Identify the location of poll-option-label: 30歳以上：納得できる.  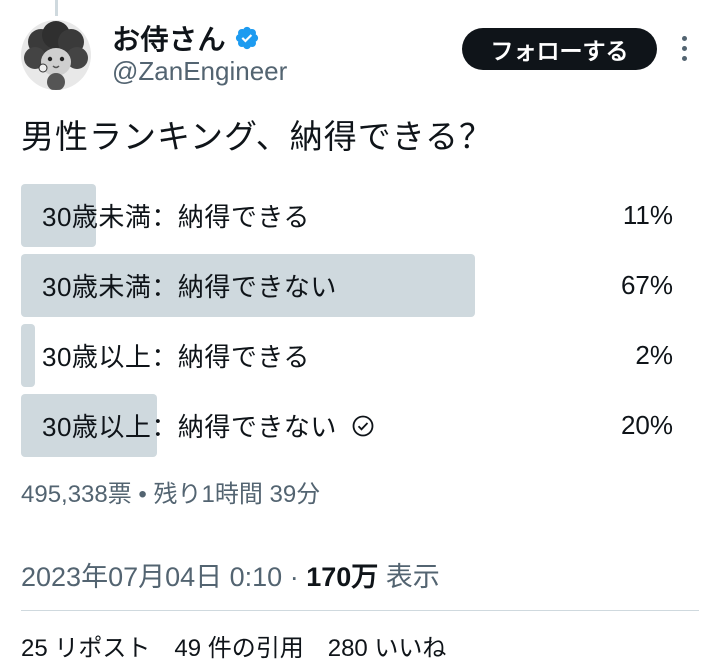
(176, 355).